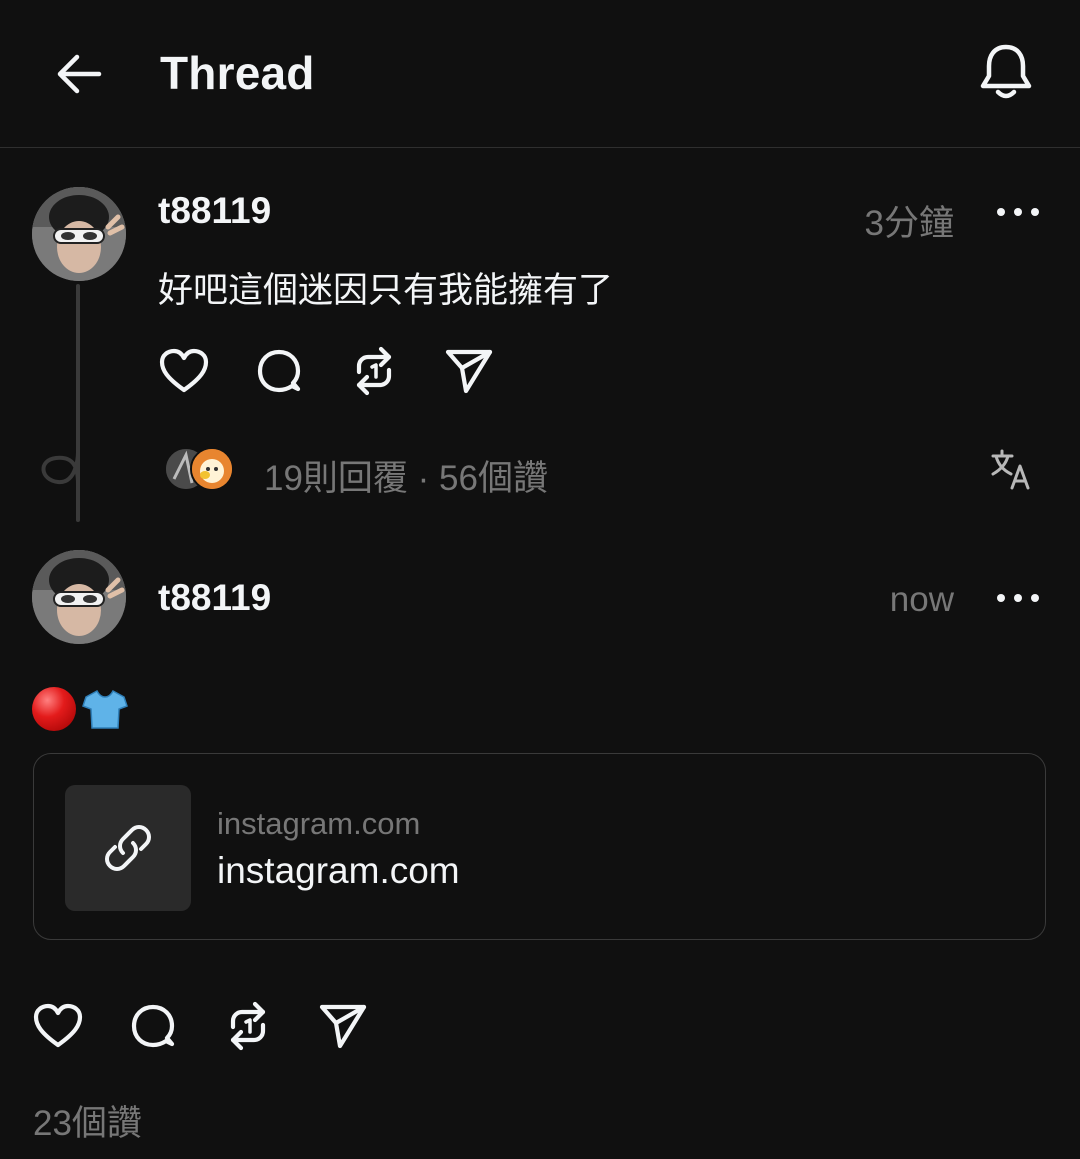  Describe the element at coordinates (105, 709) in the screenshot. I see `tshirt-emoji` at that location.